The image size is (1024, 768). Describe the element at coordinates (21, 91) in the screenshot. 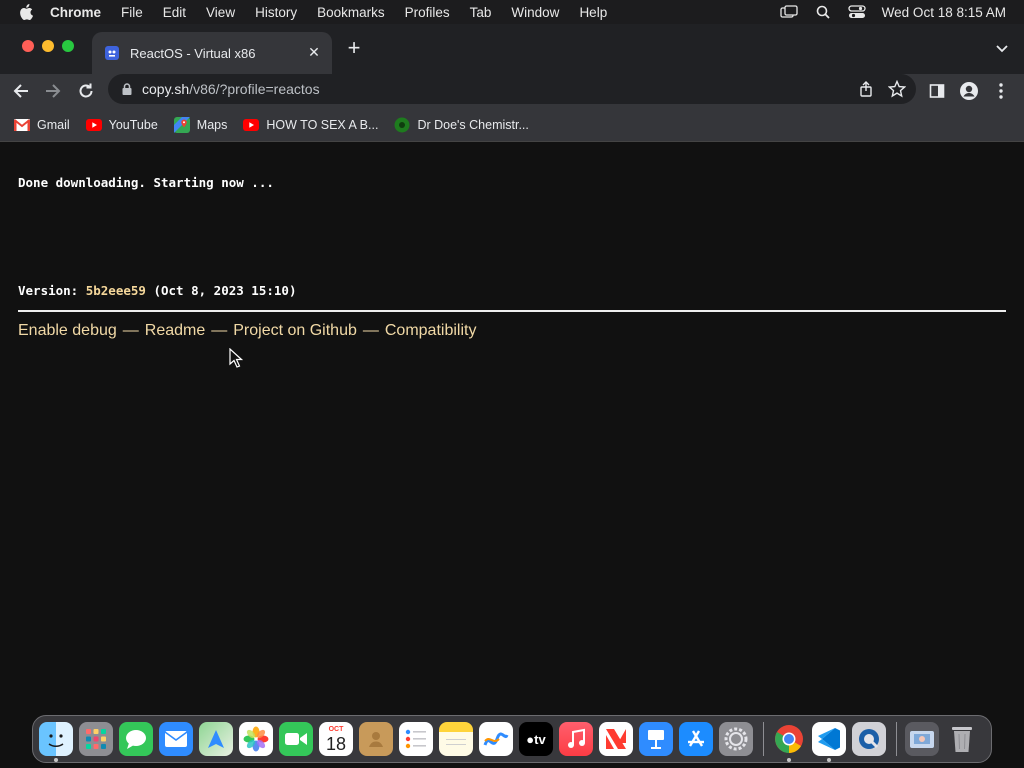

I see `back-button` at that location.